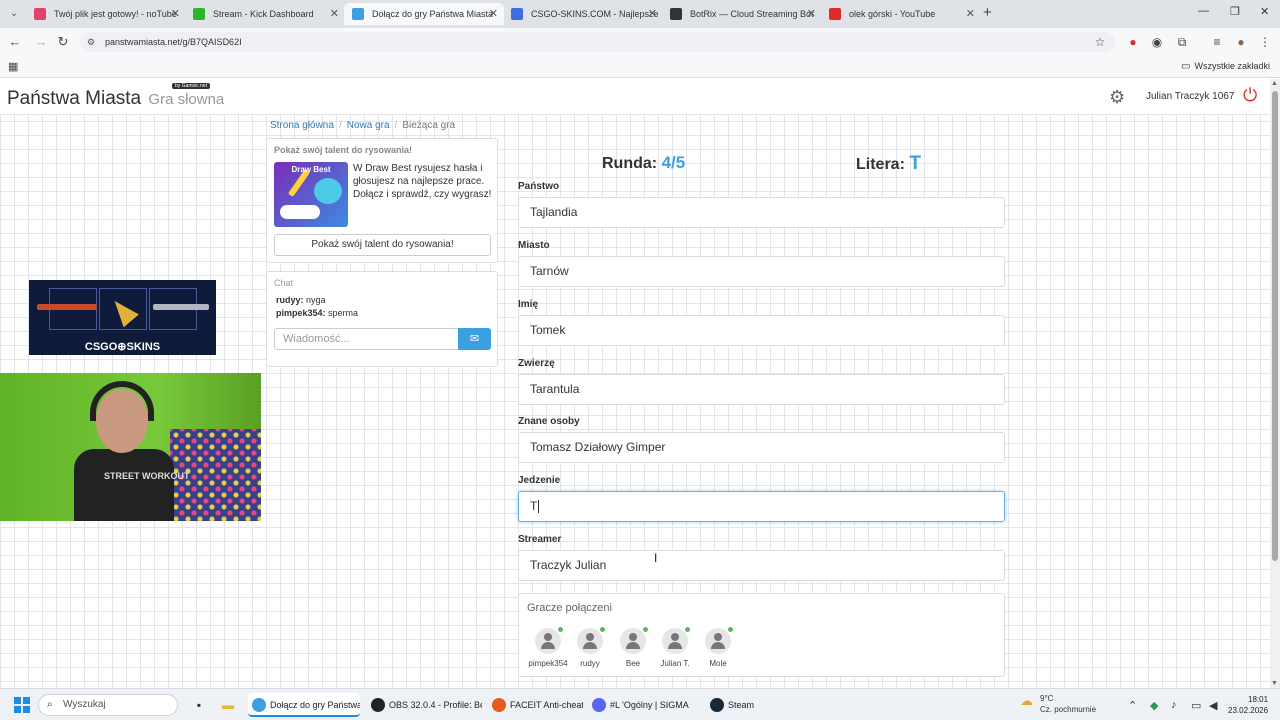  Describe the element at coordinates (424, 705) in the screenshot. I see `taskbar-app-obs: OBS 32.0.4 - Profile: Bez` at that location.